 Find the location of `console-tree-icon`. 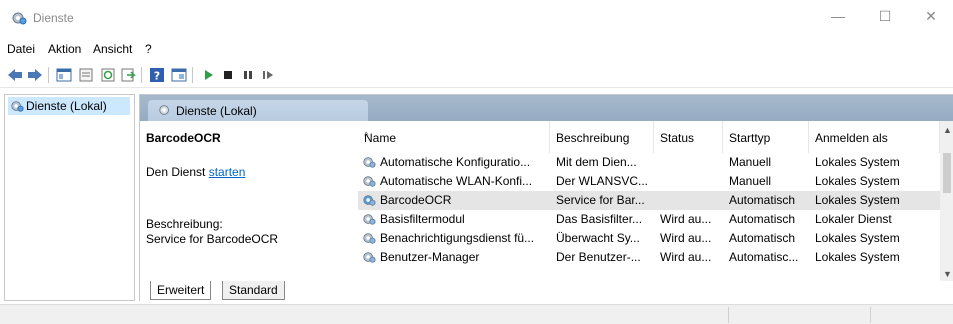

console-tree-icon is located at coordinates (64, 75).